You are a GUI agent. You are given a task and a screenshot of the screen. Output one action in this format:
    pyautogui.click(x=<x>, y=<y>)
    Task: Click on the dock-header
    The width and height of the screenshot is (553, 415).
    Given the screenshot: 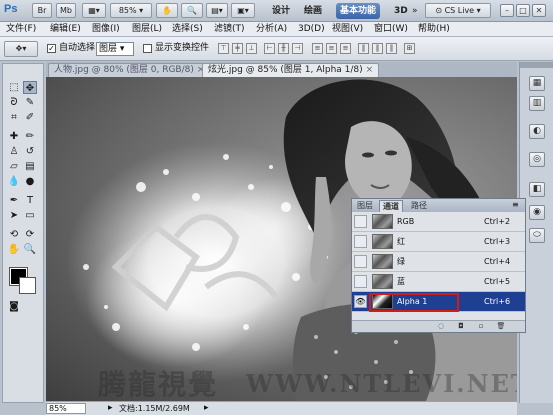 What is the action you would take?
    pyautogui.click(x=536, y=65)
    